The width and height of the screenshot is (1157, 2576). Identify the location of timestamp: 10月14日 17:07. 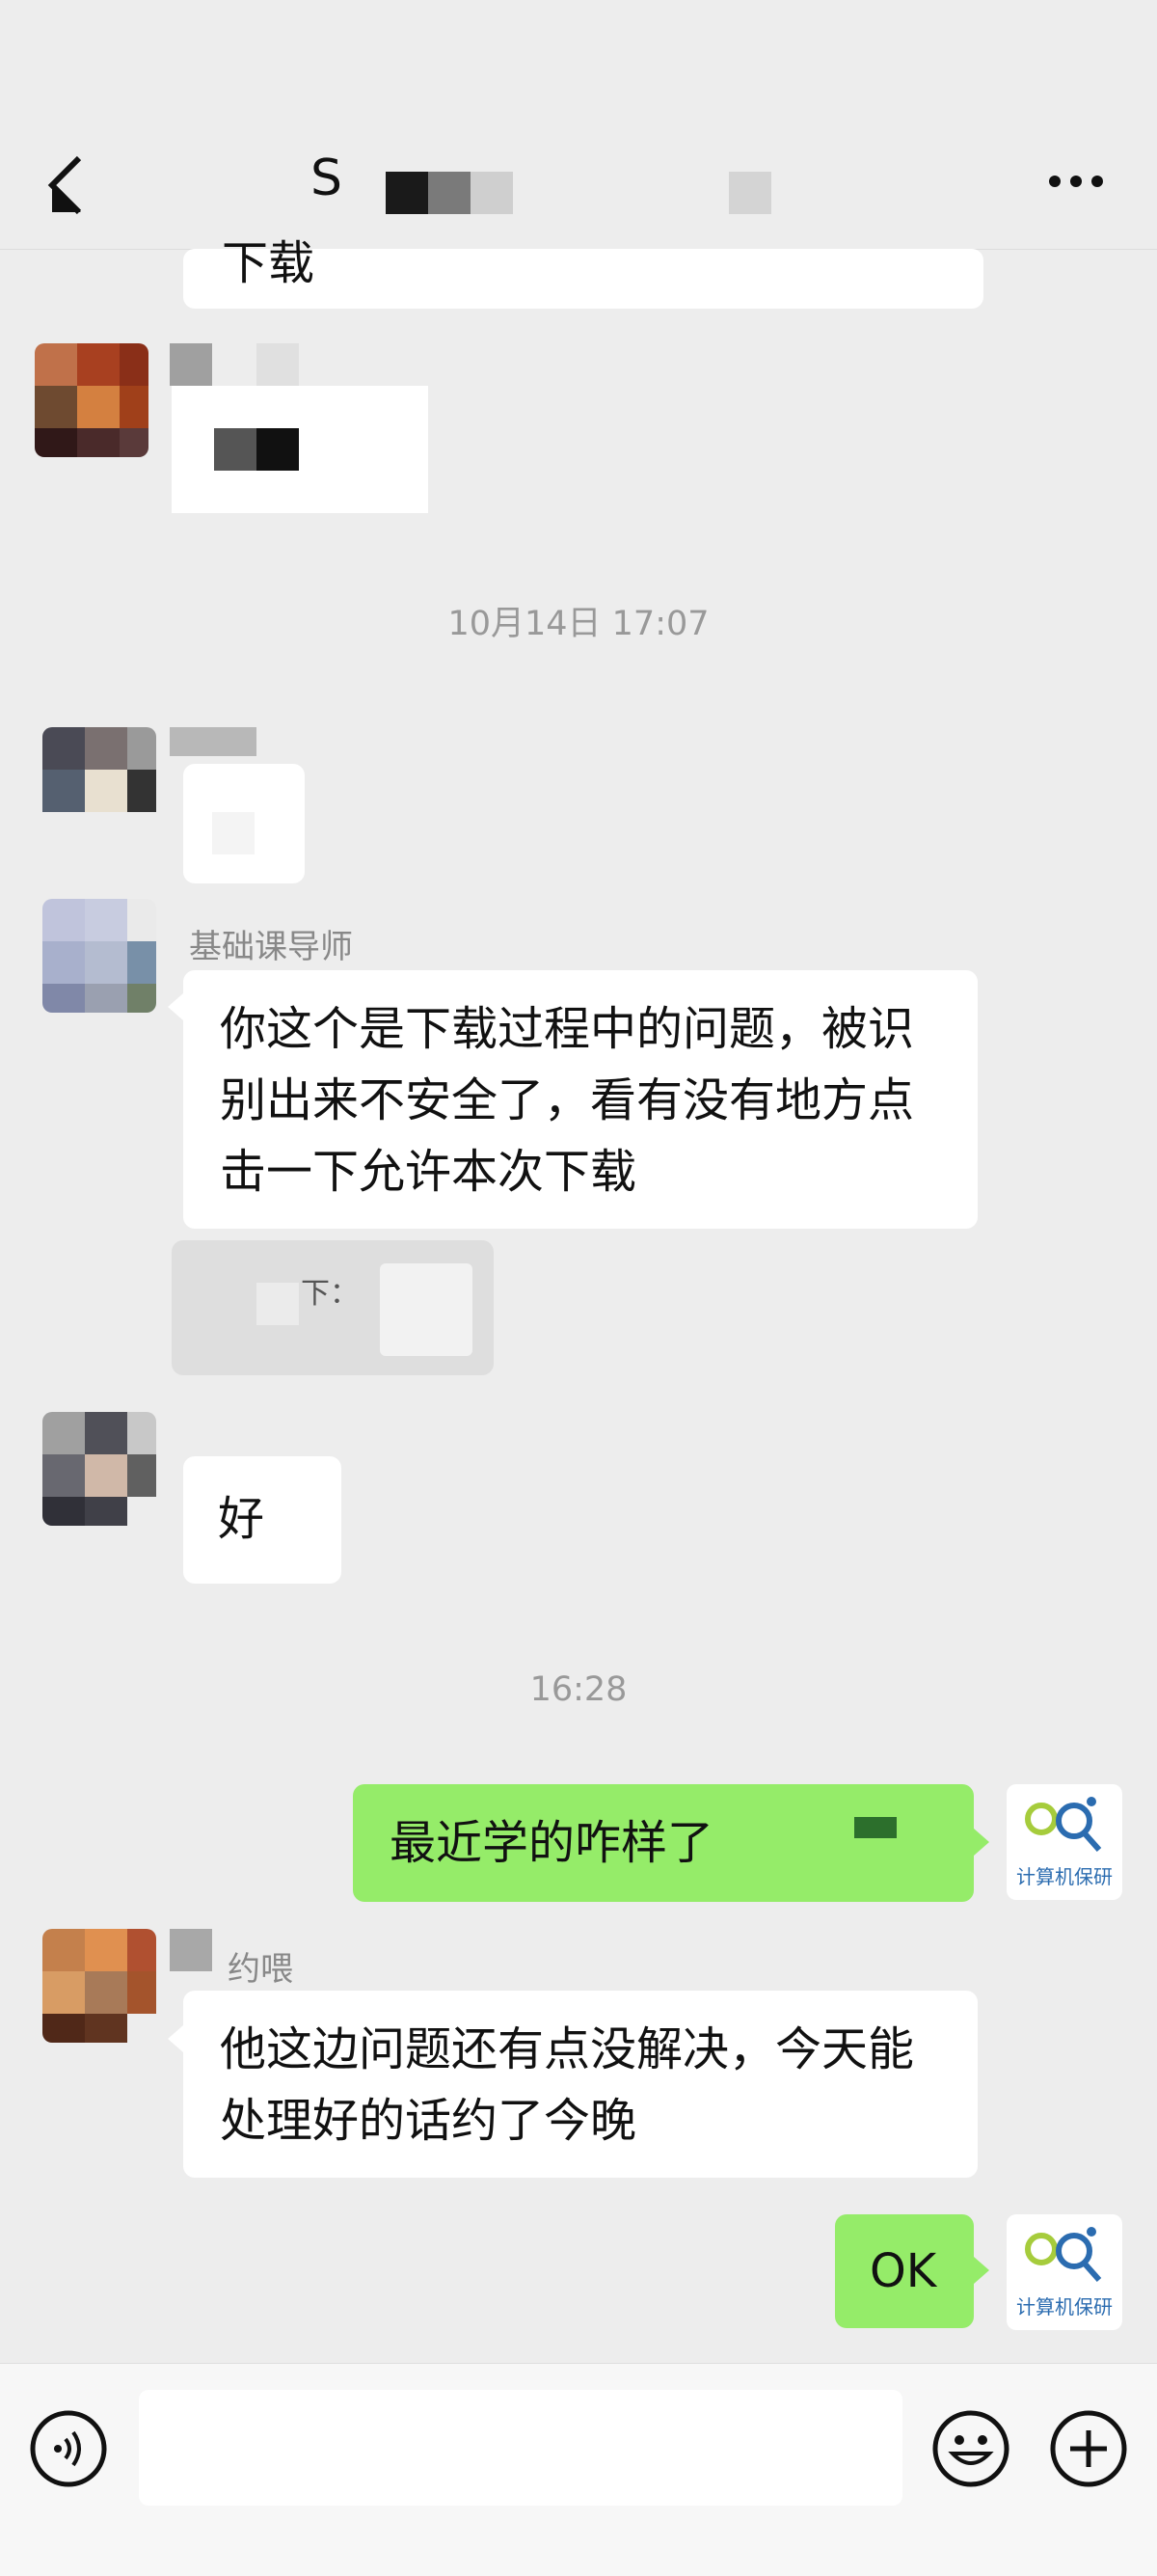
(578, 624).